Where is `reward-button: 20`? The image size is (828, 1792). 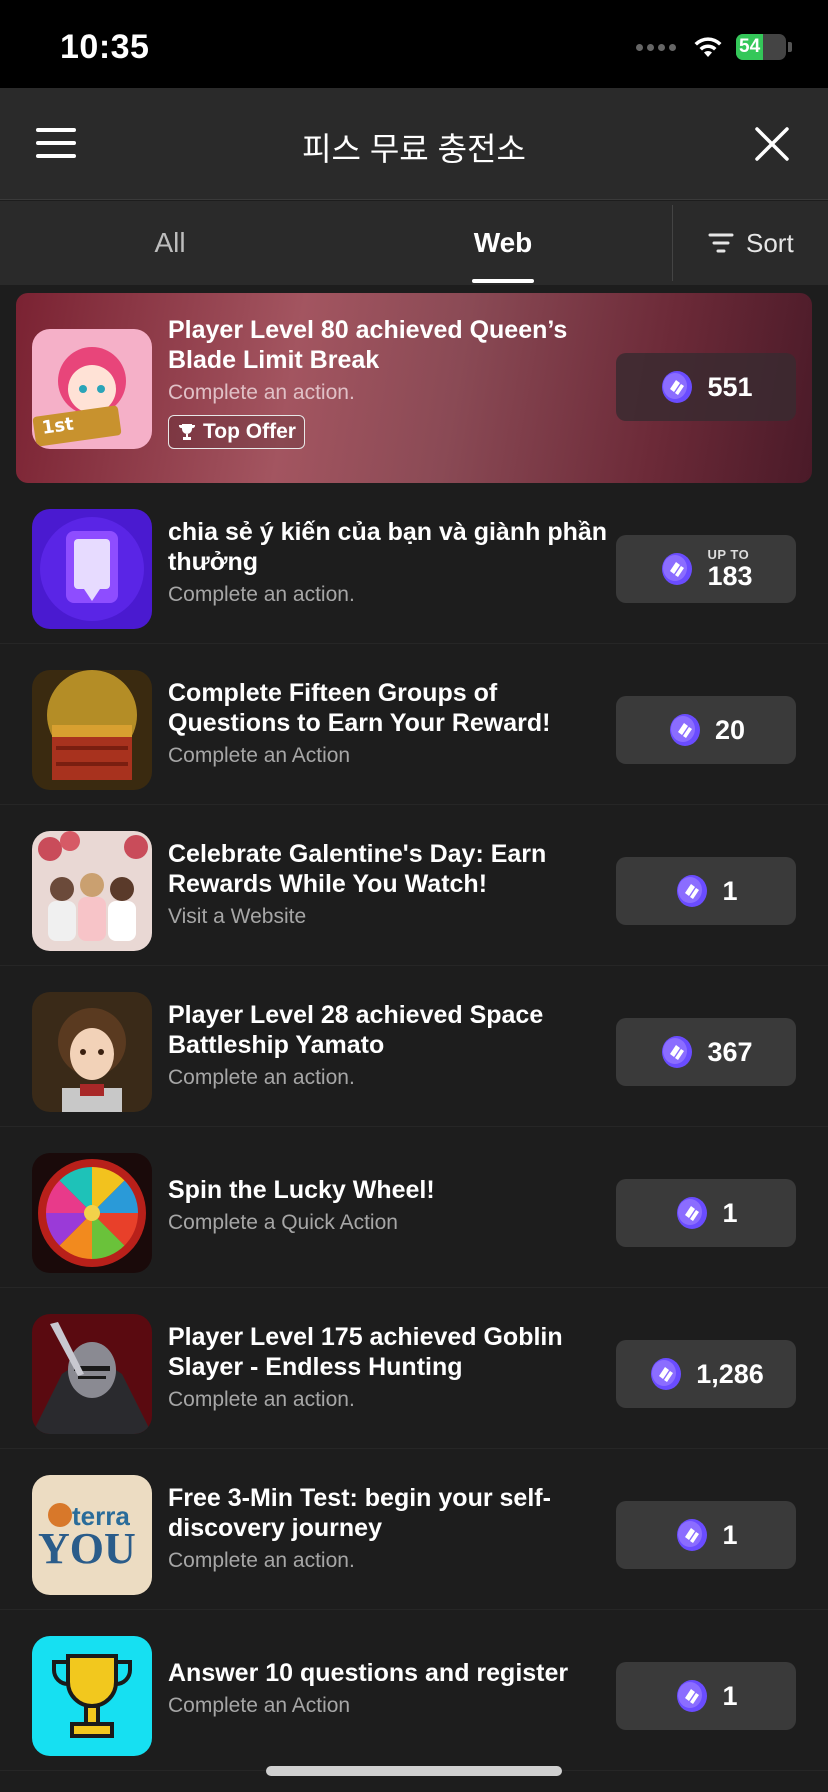 reward-button: 20 is located at coordinates (706, 730).